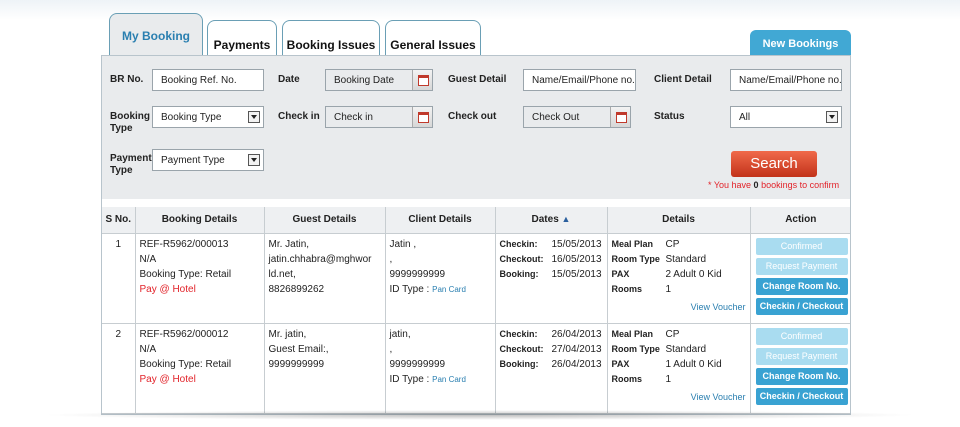  What do you see at coordinates (331, 38) in the screenshot?
I see `tab-booking-issues: Booking Issues` at bounding box center [331, 38].